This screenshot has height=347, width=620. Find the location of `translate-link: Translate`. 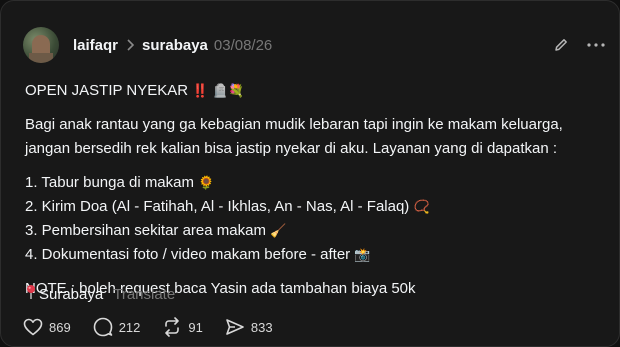

translate-link: Translate is located at coordinates (144, 294).